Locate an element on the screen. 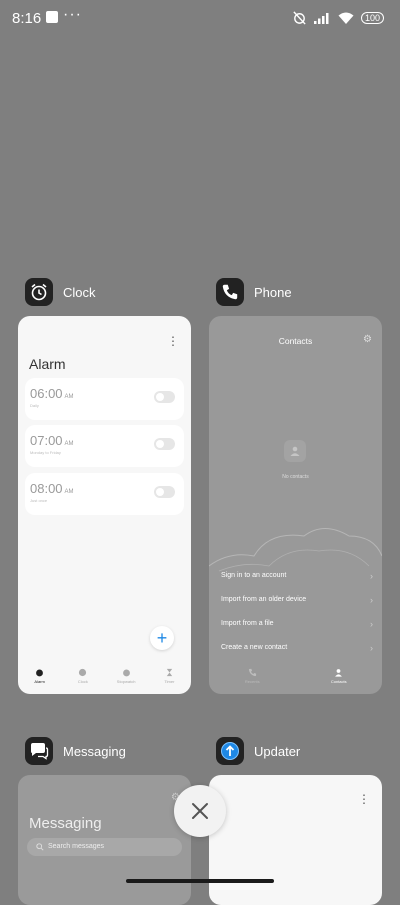  nav-label: Contacts is located at coordinates (338, 681).